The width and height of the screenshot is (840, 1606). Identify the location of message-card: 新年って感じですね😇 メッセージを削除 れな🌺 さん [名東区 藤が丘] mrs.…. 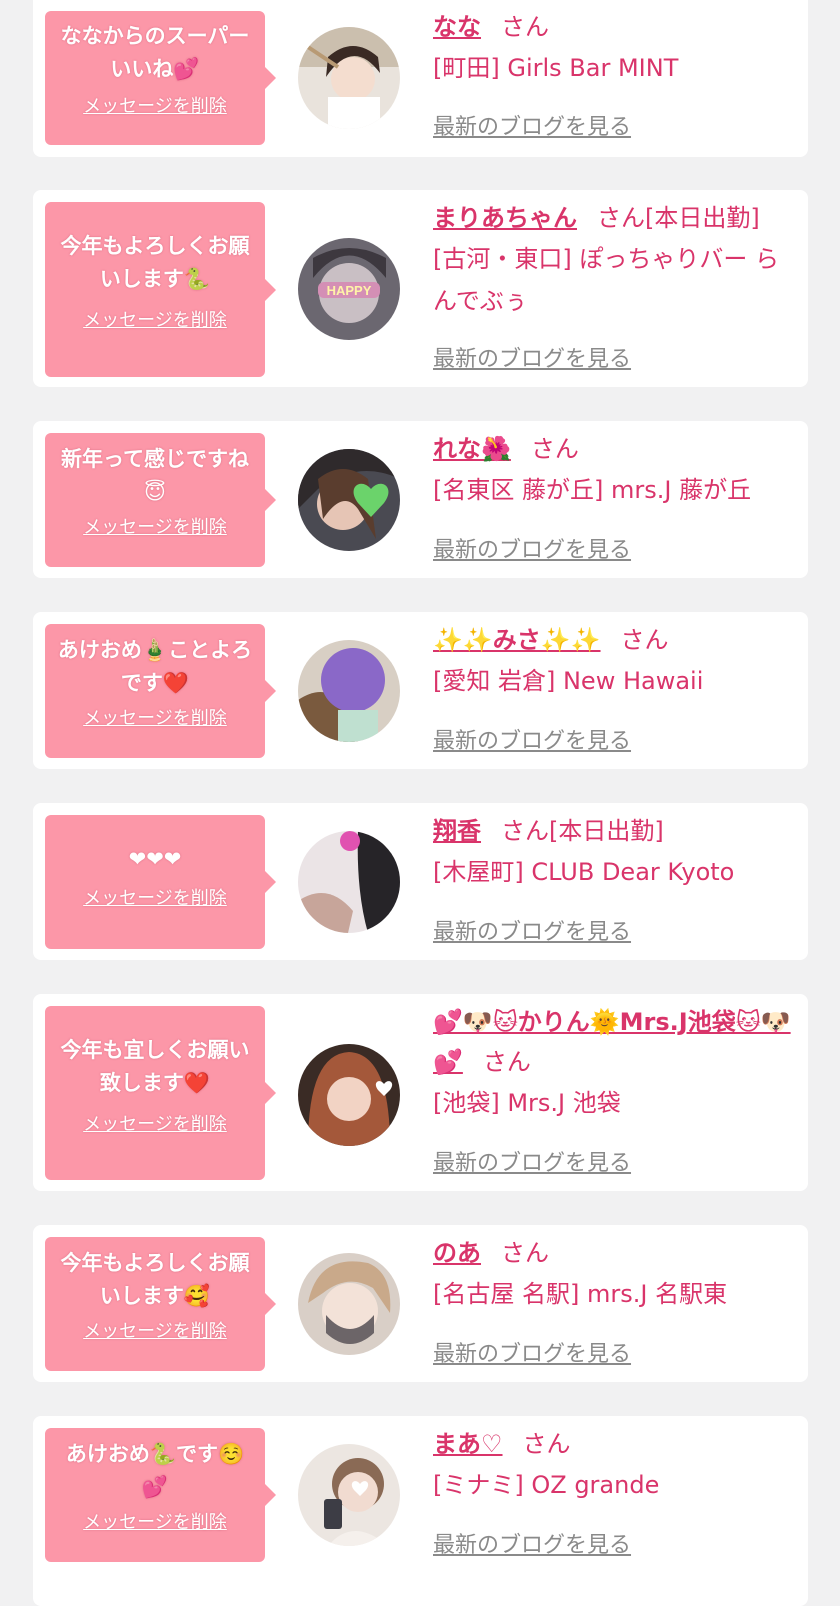
(420, 499).